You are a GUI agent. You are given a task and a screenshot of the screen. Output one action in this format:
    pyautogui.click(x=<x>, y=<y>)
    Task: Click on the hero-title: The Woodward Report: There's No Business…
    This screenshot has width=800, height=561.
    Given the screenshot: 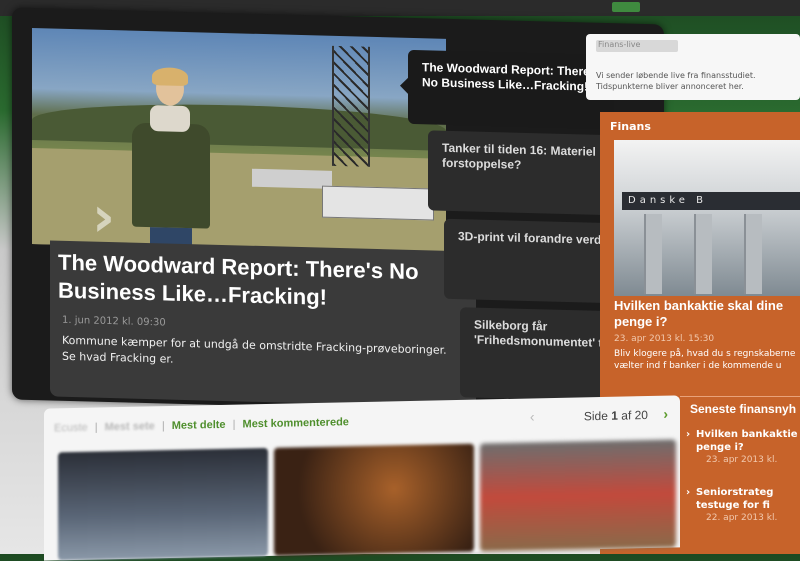 What is the action you would take?
    pyautogui.click(x=263, y=282)
    